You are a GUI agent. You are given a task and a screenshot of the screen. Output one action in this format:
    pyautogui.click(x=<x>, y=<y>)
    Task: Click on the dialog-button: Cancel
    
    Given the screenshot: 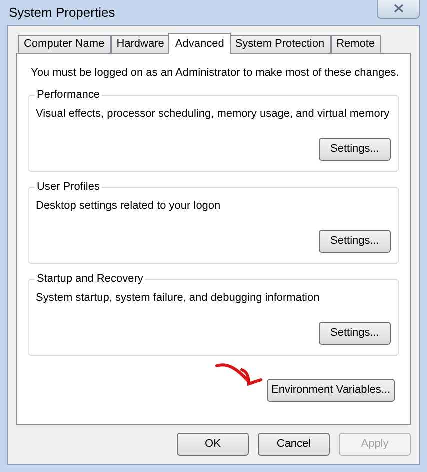 What is the action you would take?
    pyautogui.click(x=294, y=444)
    